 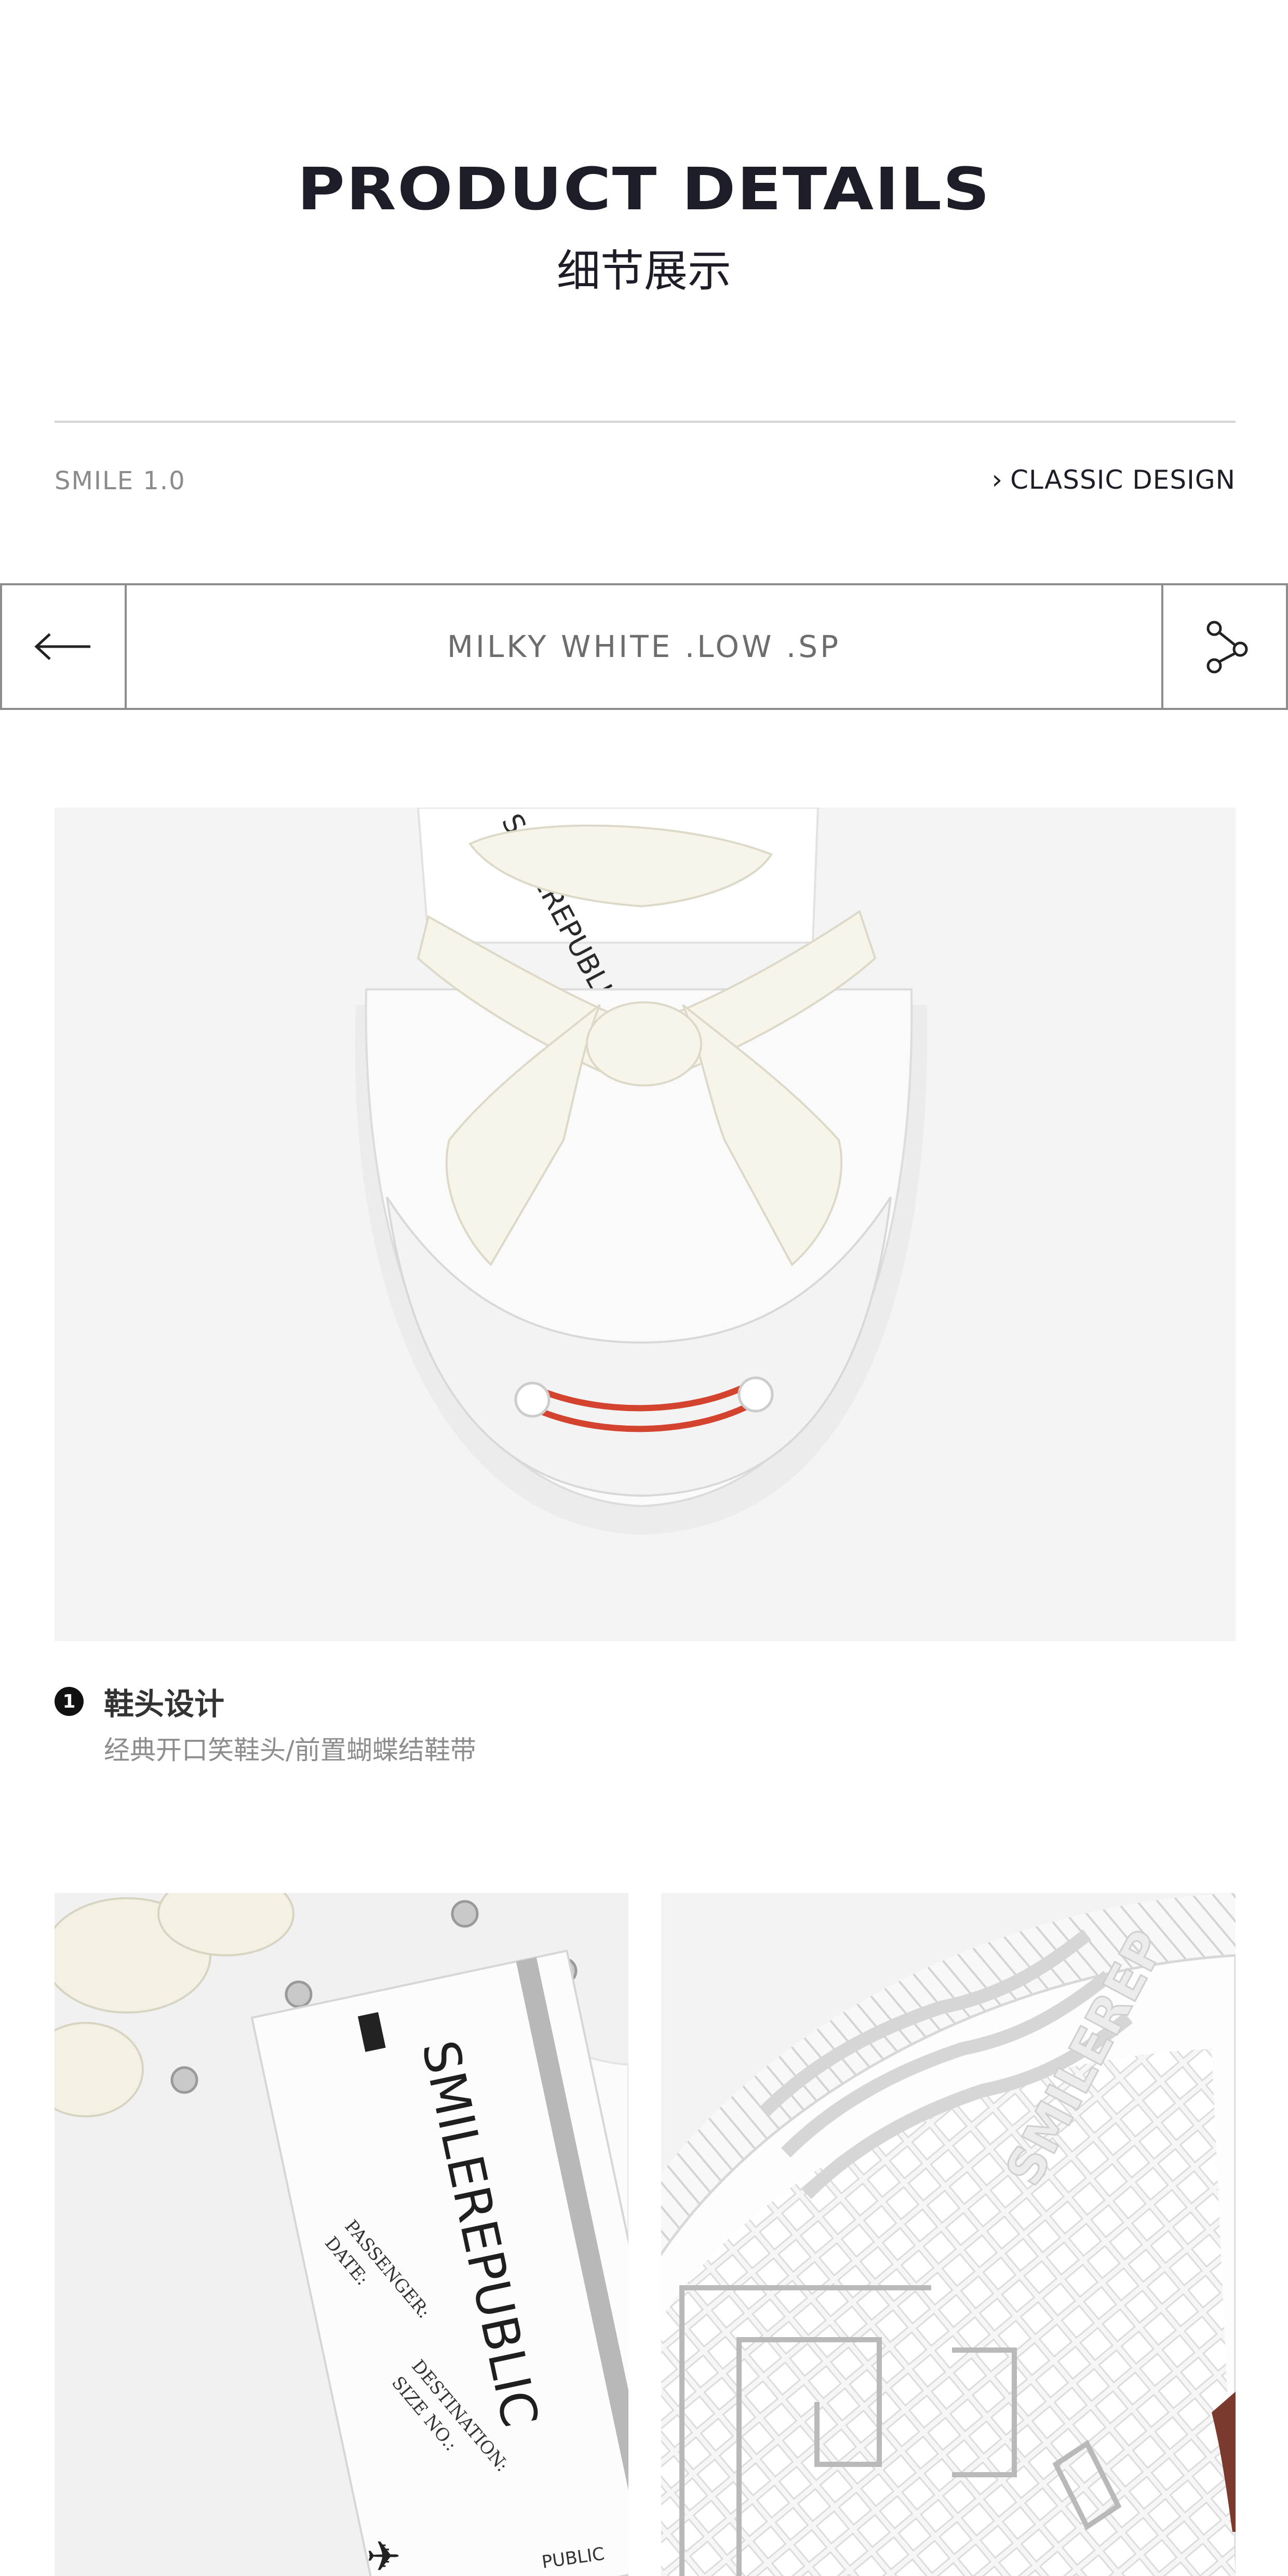 I want to click on caption-number-badge: 1, so click(x=69, y=1702).